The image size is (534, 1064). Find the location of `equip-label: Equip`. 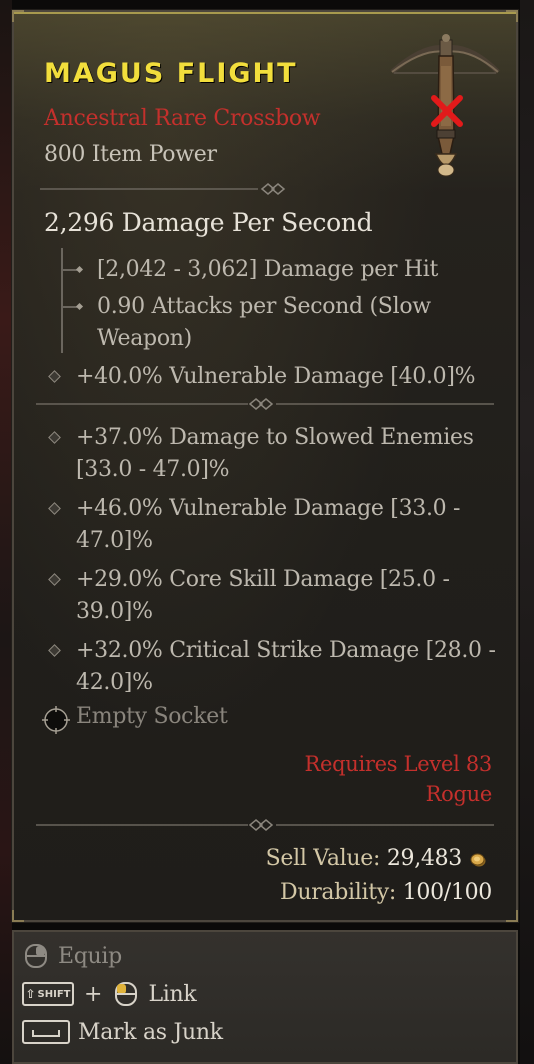

equip-label: Equip is located at coordinates (90, 956).